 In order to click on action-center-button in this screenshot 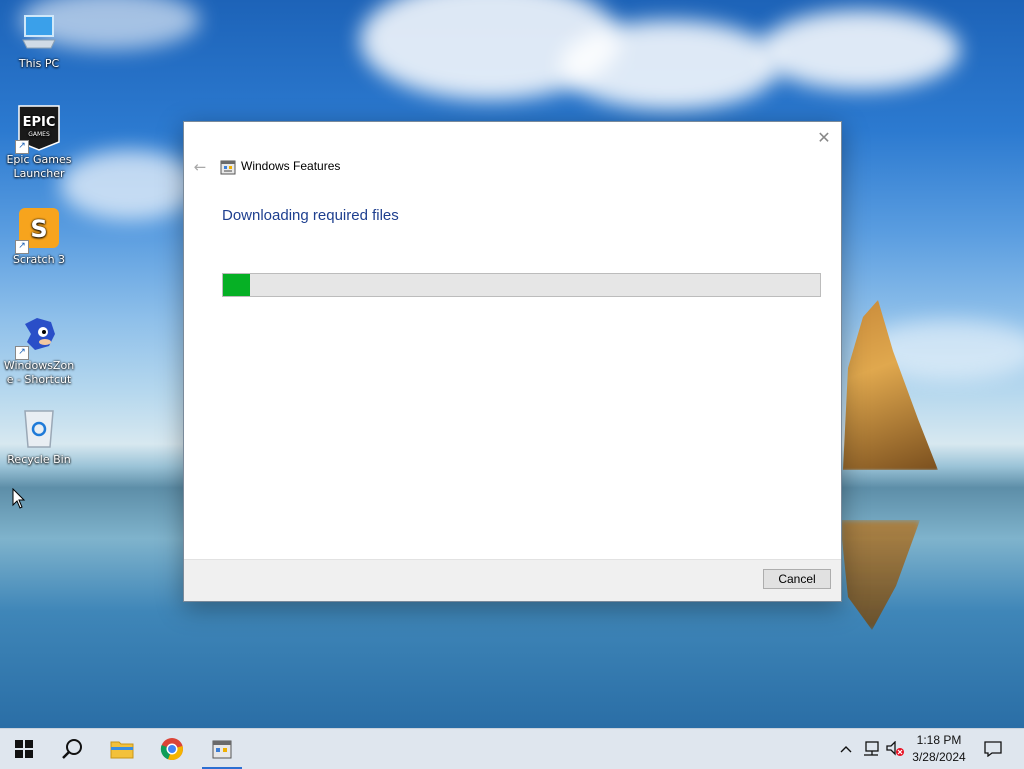, I will do `click(993, 749)`.